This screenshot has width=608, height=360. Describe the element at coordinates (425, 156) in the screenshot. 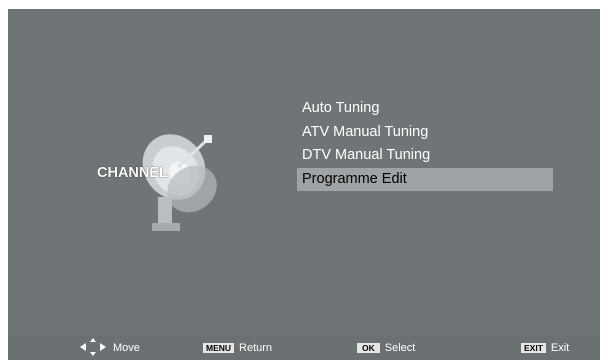

I see `menu-item-dtv-manual-tuning: DTV Manual Tuning` at that location.